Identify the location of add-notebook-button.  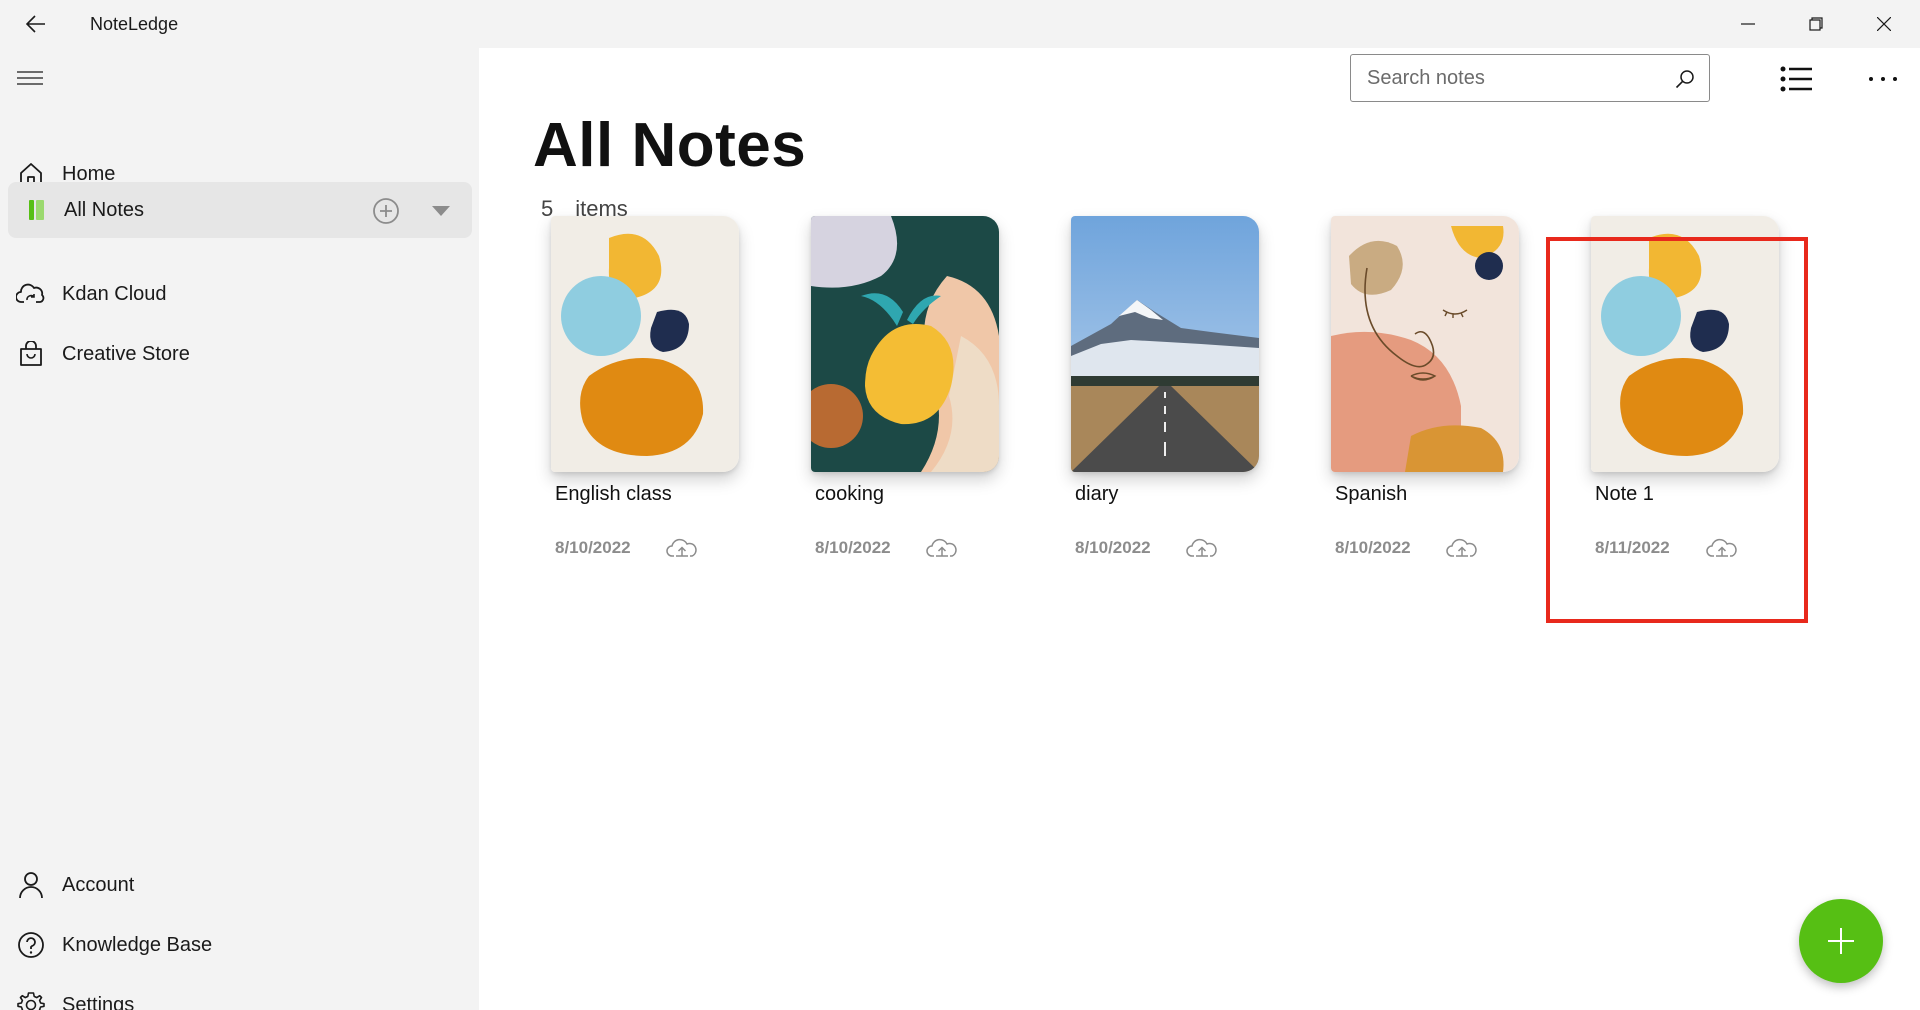
(386, 211).